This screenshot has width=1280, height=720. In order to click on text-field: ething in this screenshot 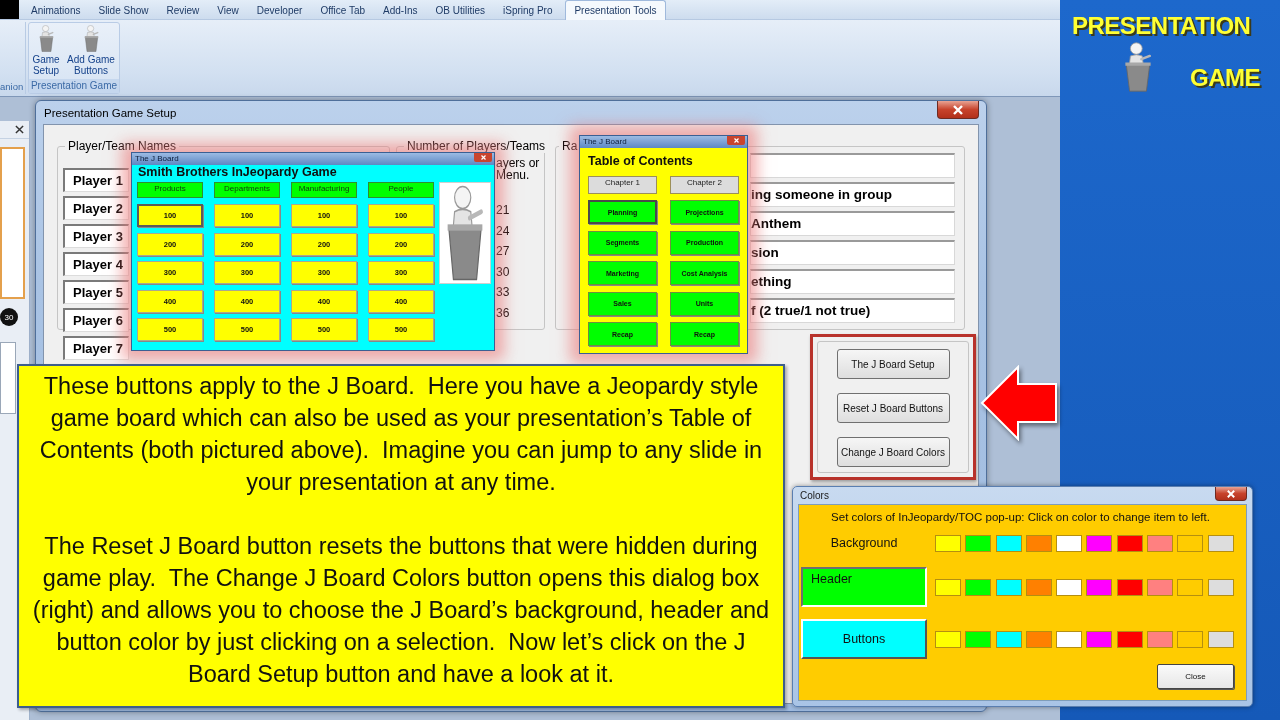, I will do `click(852, 281)`.